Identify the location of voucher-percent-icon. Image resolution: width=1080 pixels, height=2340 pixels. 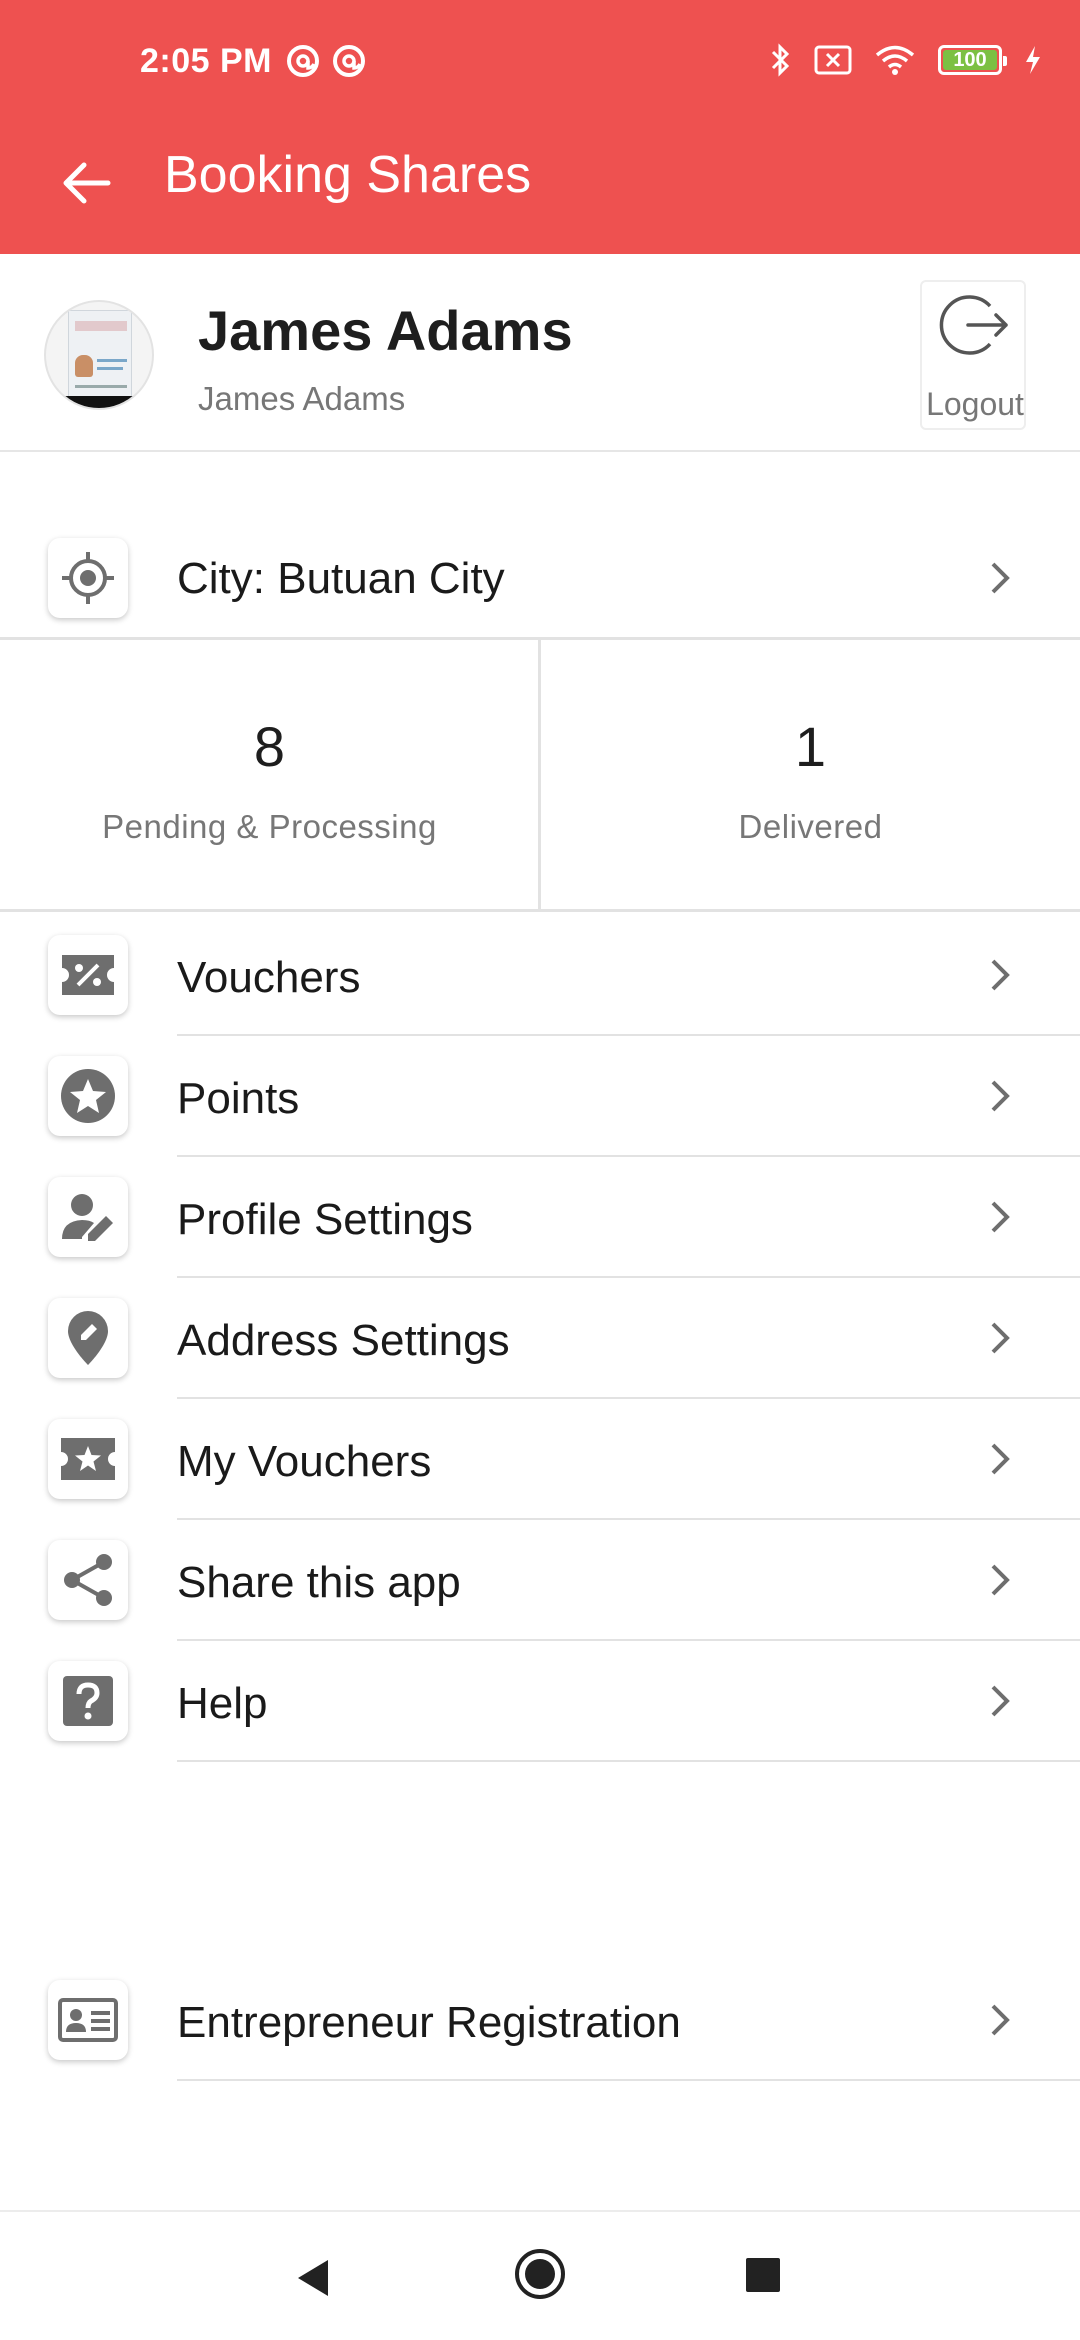
(88, 975).